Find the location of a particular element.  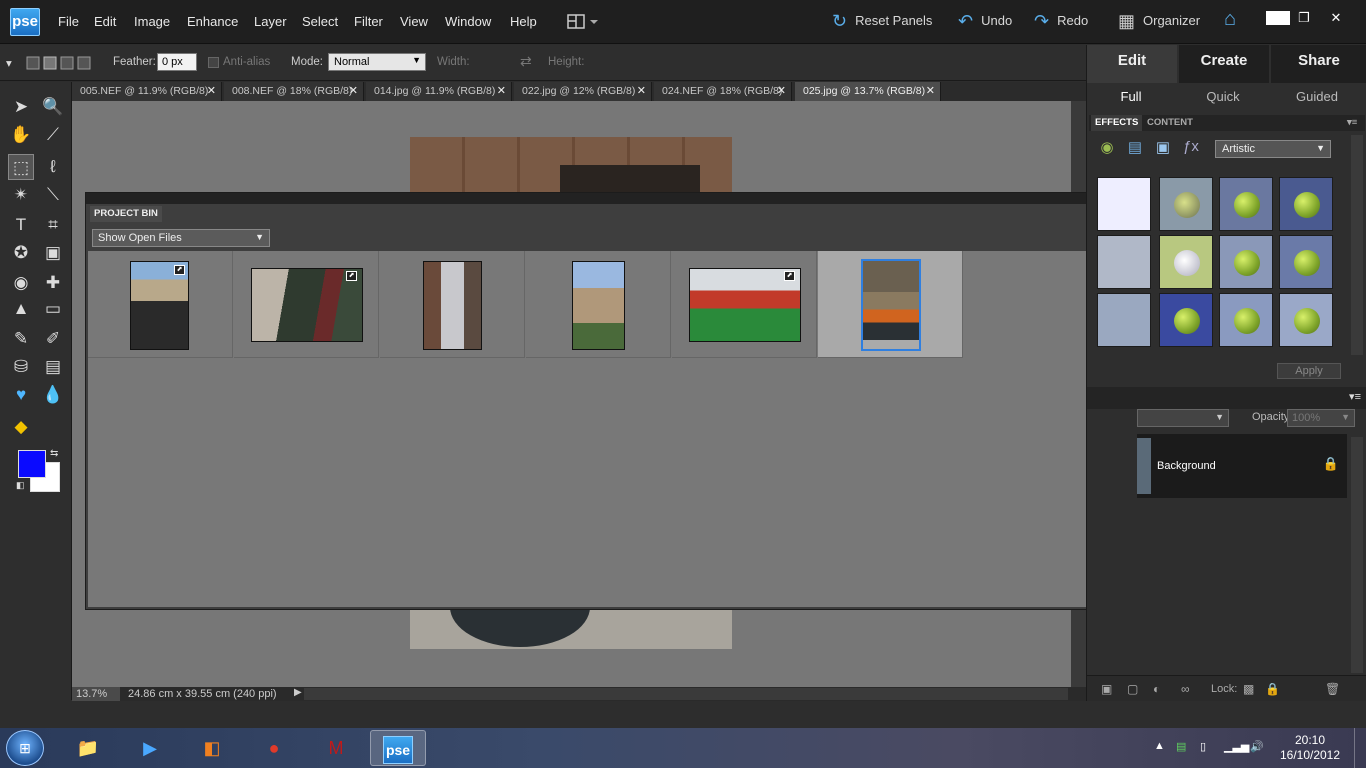

shape-tool-icon: ♥ is located at coordinates (21, 395).